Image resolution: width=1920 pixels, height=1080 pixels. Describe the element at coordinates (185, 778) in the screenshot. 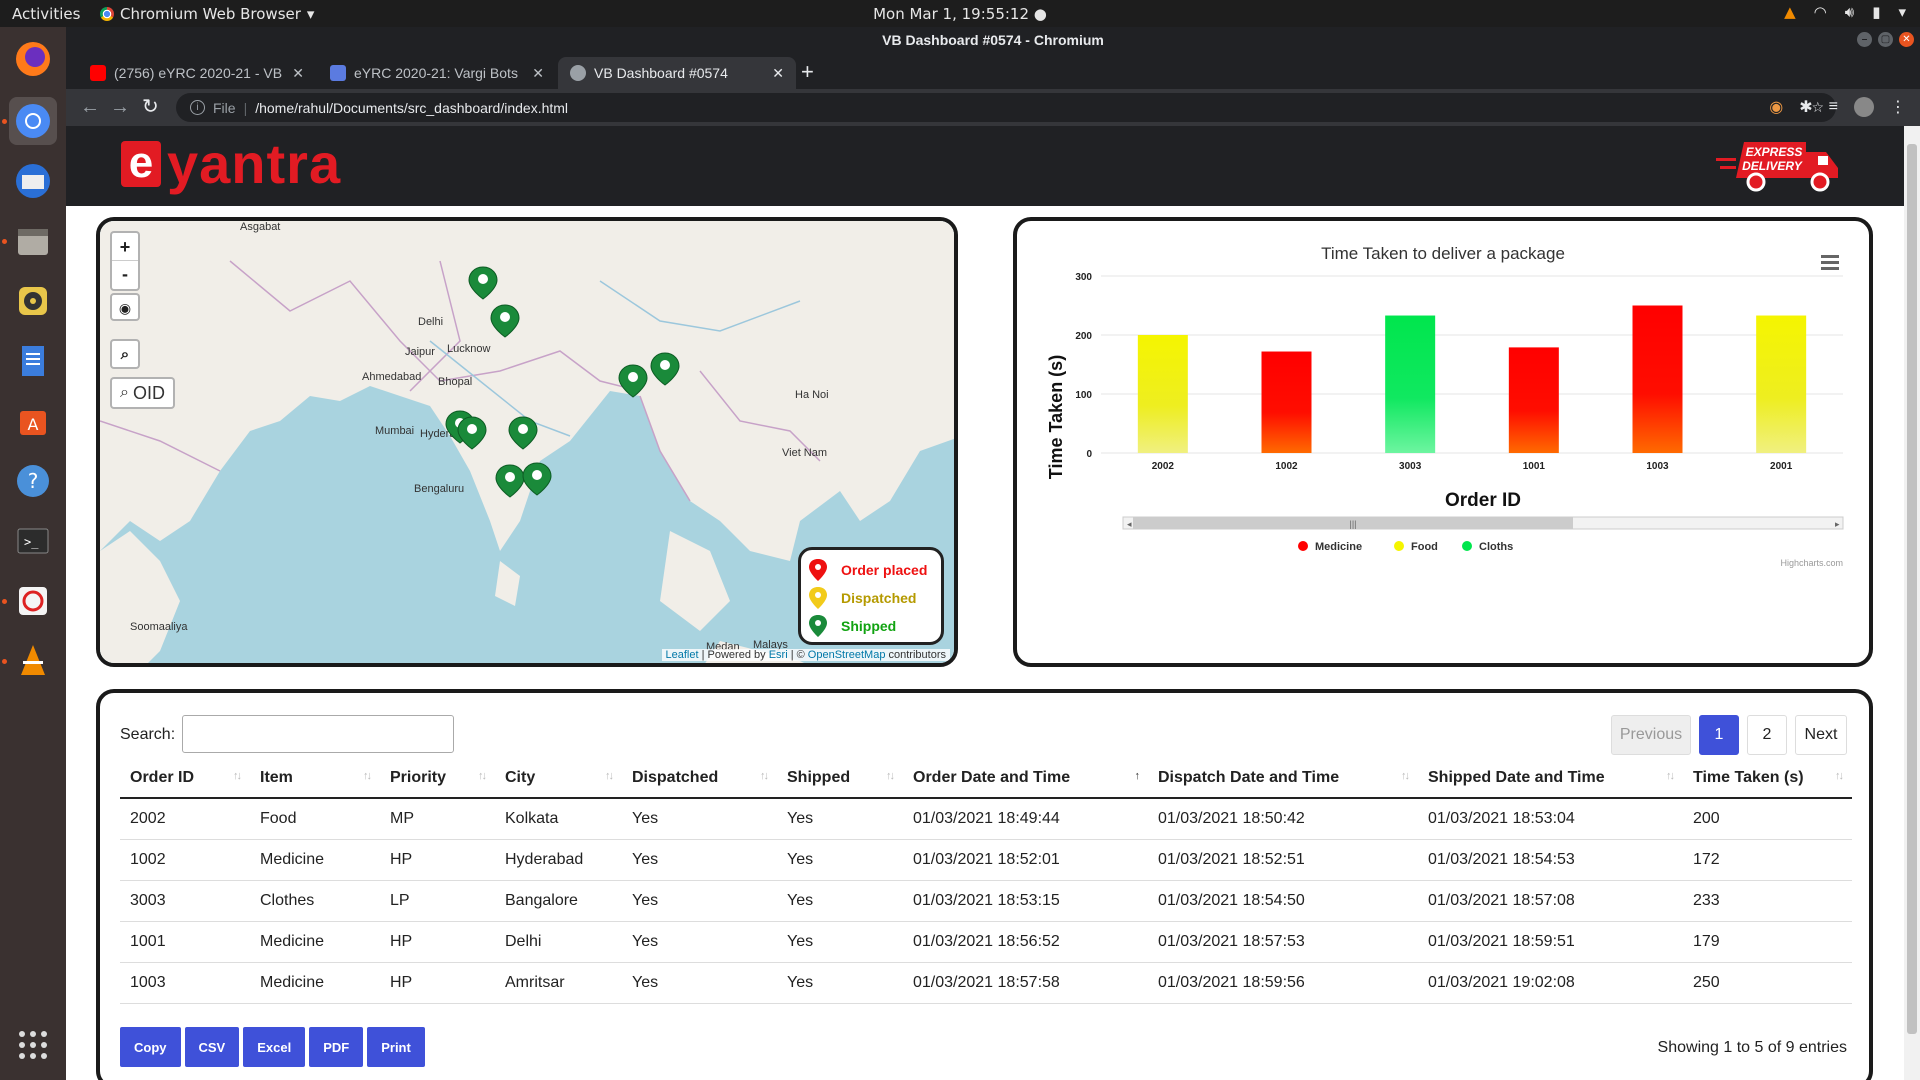

I see `column-header-order-id: Order ID ↑↓` at that location.